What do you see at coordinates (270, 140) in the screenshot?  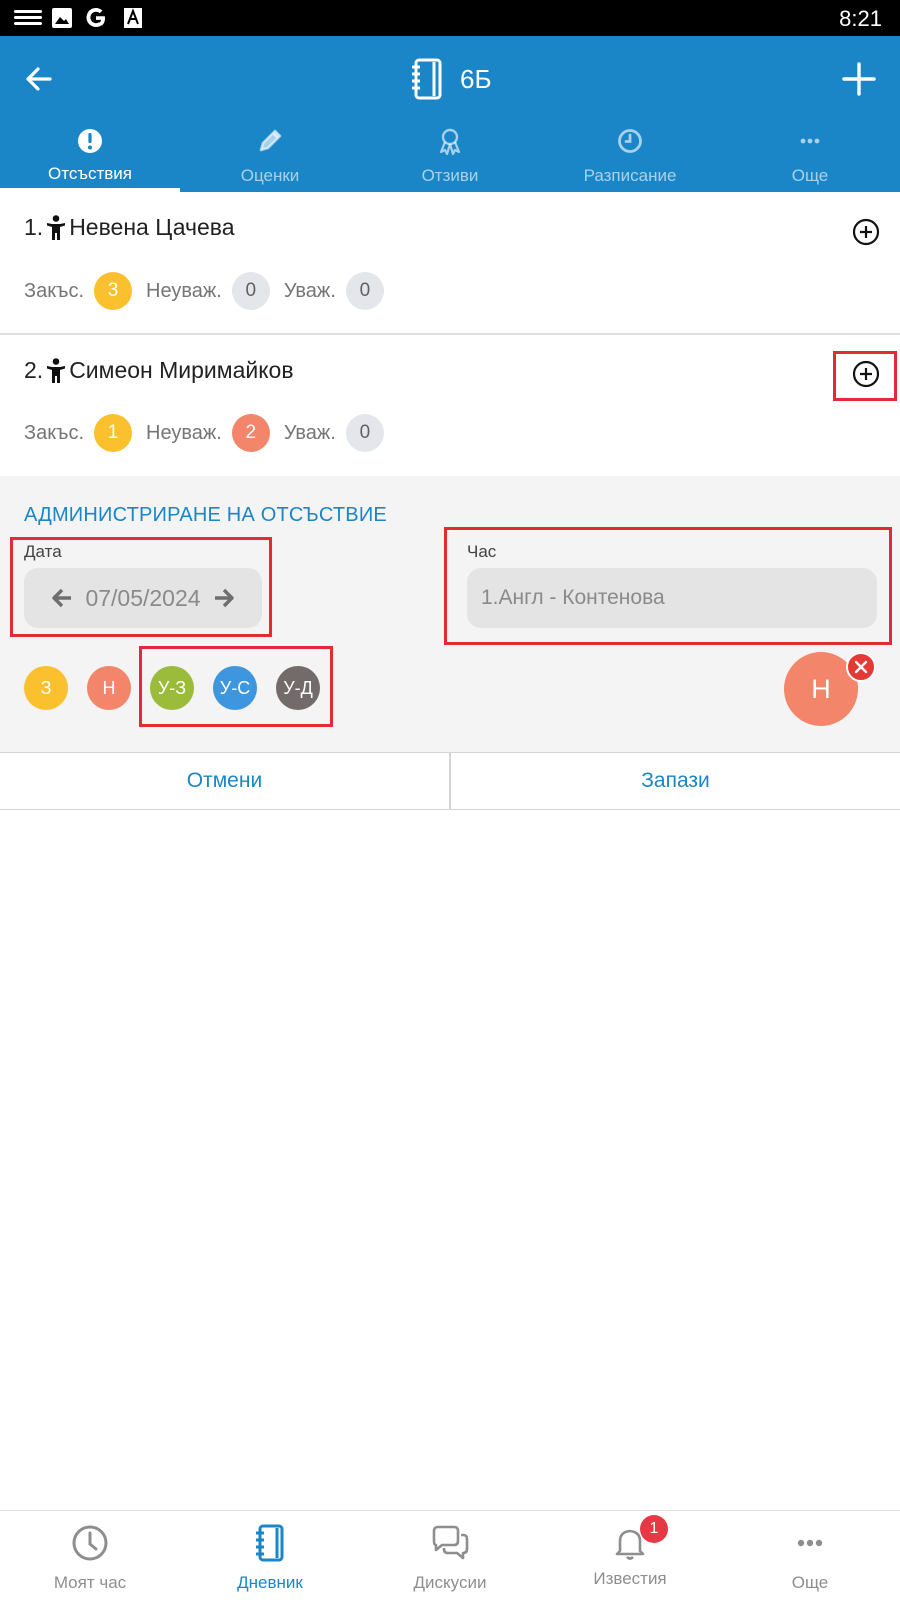 I see `pencil-icon` at bounding box center [270, 140].